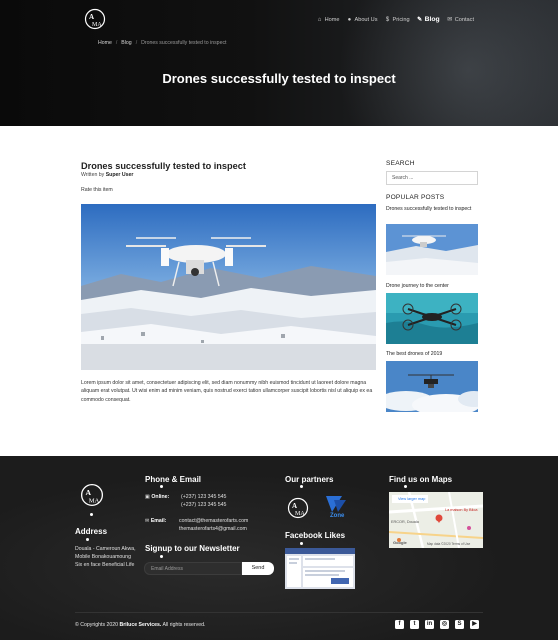 The width and height of the screenshot is (558, 640). I want to click on newsletter-email-input: Email Address, so click(193, 568).